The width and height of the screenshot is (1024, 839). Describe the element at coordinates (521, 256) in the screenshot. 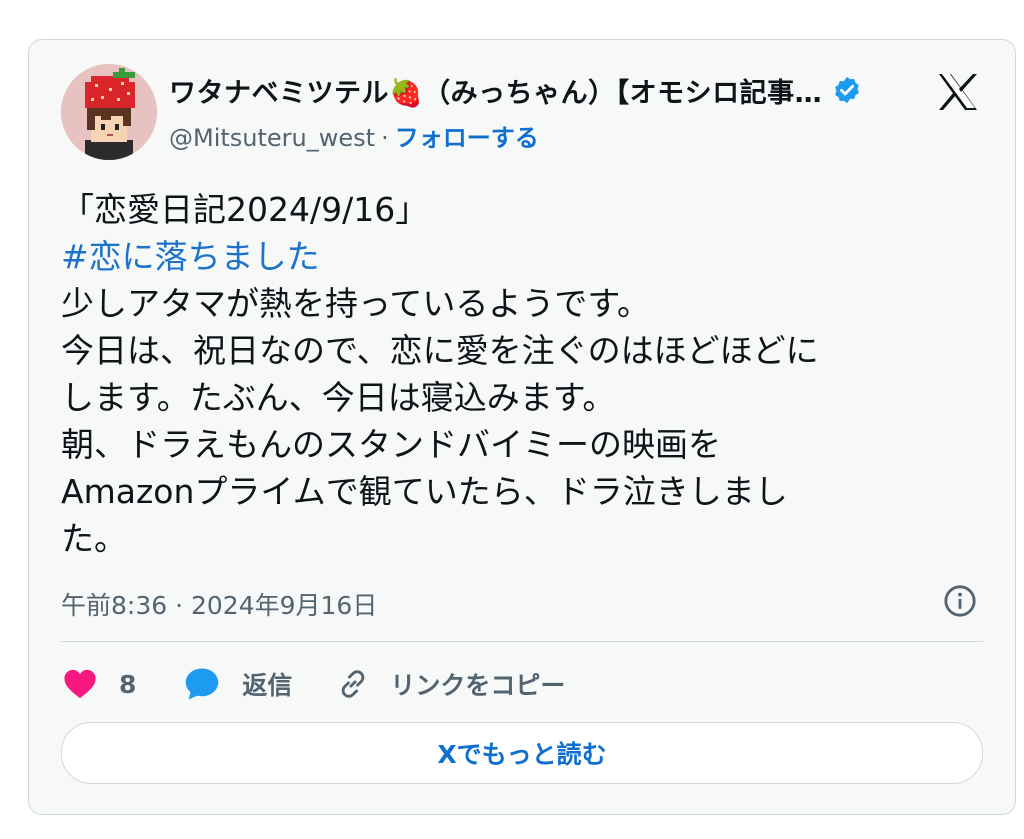

I see `hashtag-link: #恋に落ちました` at that location.